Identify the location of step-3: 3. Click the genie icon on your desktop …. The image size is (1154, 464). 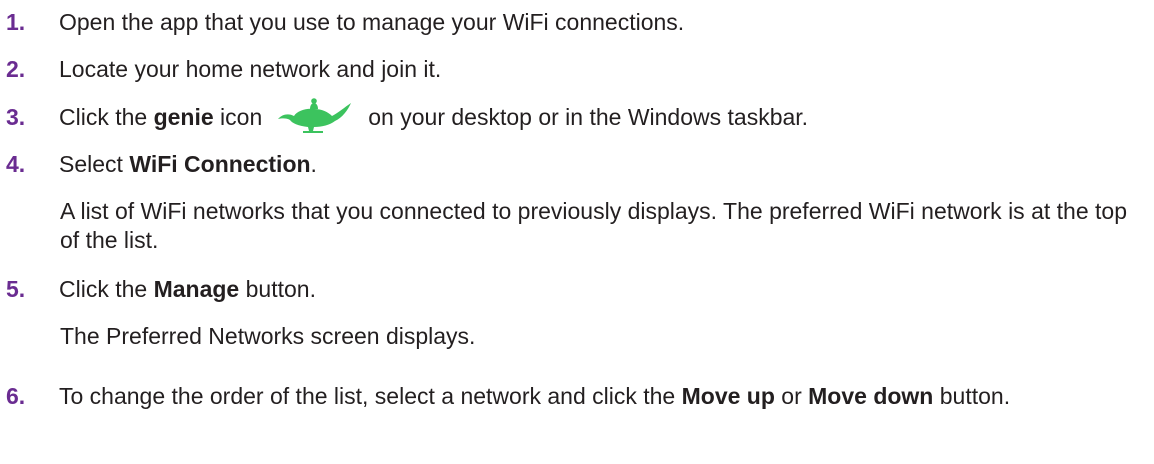
(576, 115).